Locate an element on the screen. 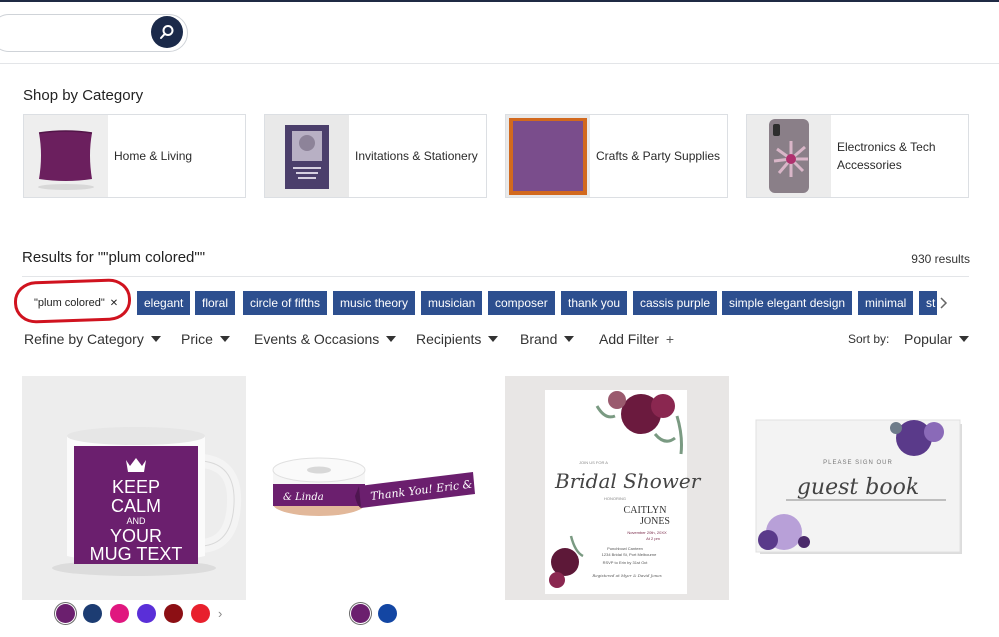  filter-label: Brand is located at coordinates (539, 339).